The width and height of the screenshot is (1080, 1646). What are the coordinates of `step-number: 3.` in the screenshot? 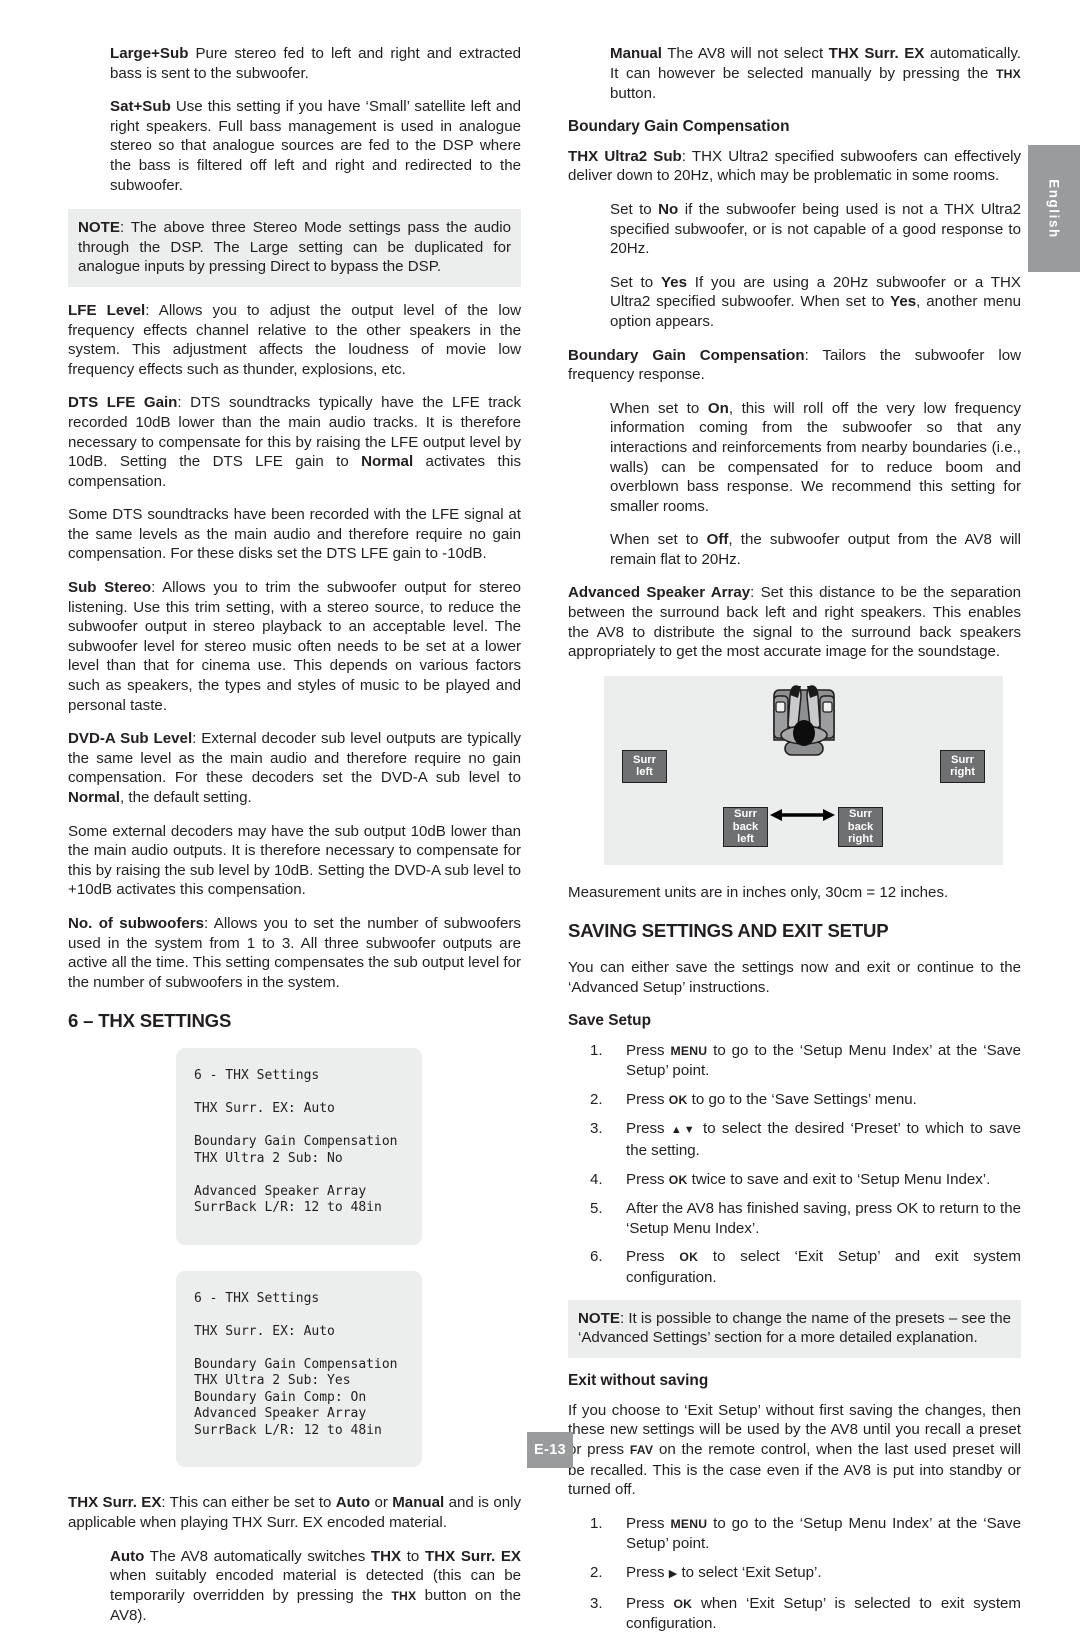 It's located at (596, 1603).